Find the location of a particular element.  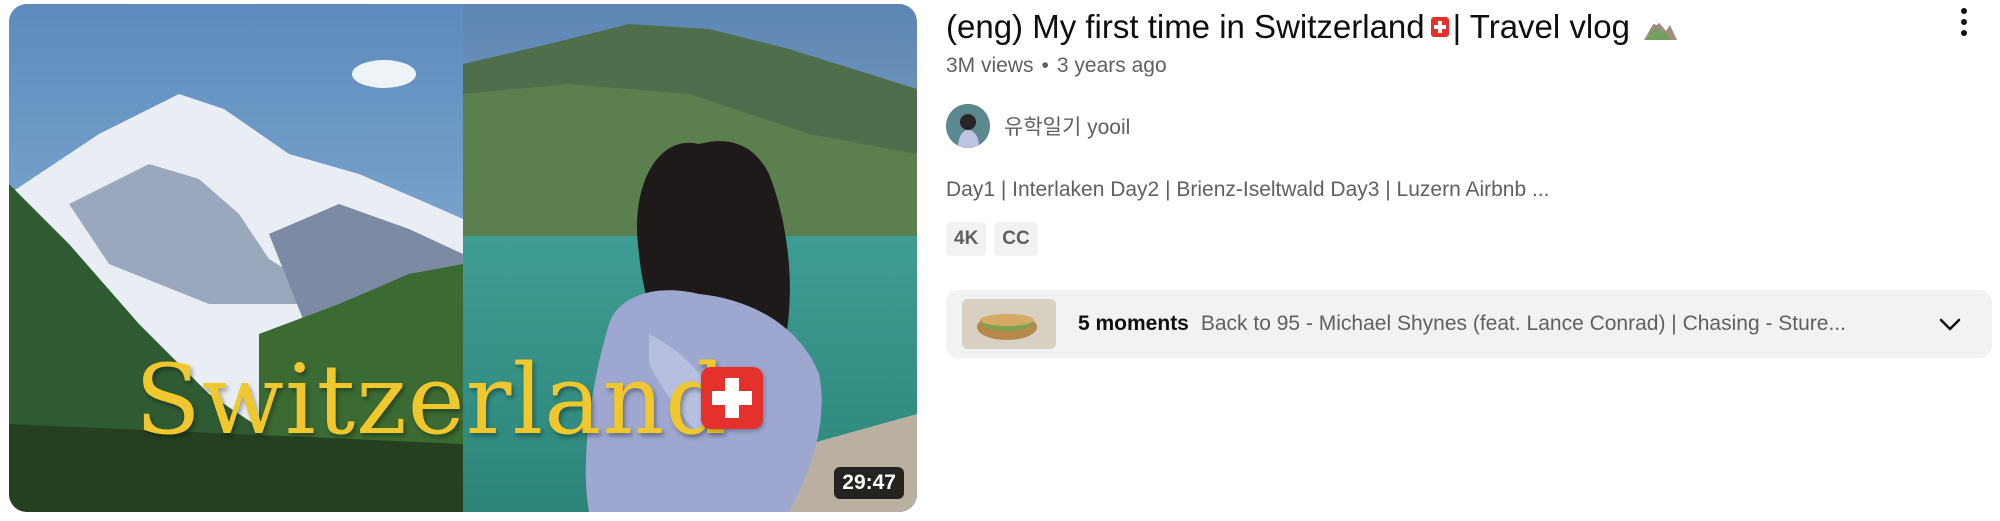

upload-age: 3 years ago is located at coordinates (1111, 65).